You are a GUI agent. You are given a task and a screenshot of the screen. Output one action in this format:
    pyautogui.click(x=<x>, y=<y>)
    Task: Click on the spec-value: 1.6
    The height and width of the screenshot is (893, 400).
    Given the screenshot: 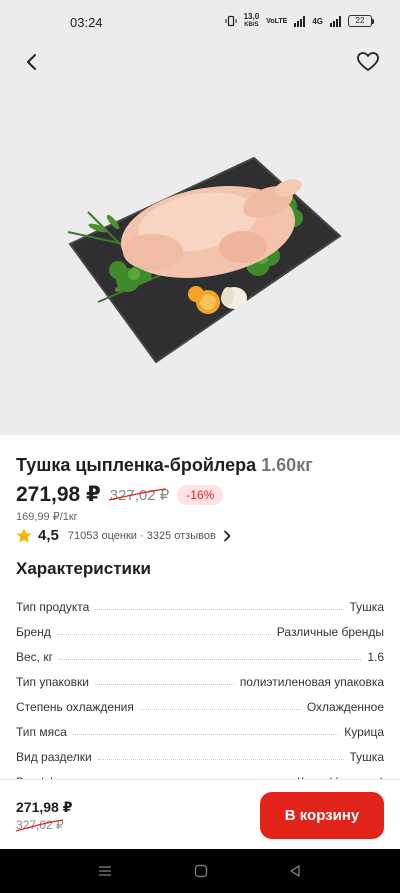 What is the action you would take?
    pyautogui.click(x=375, y=657)
    